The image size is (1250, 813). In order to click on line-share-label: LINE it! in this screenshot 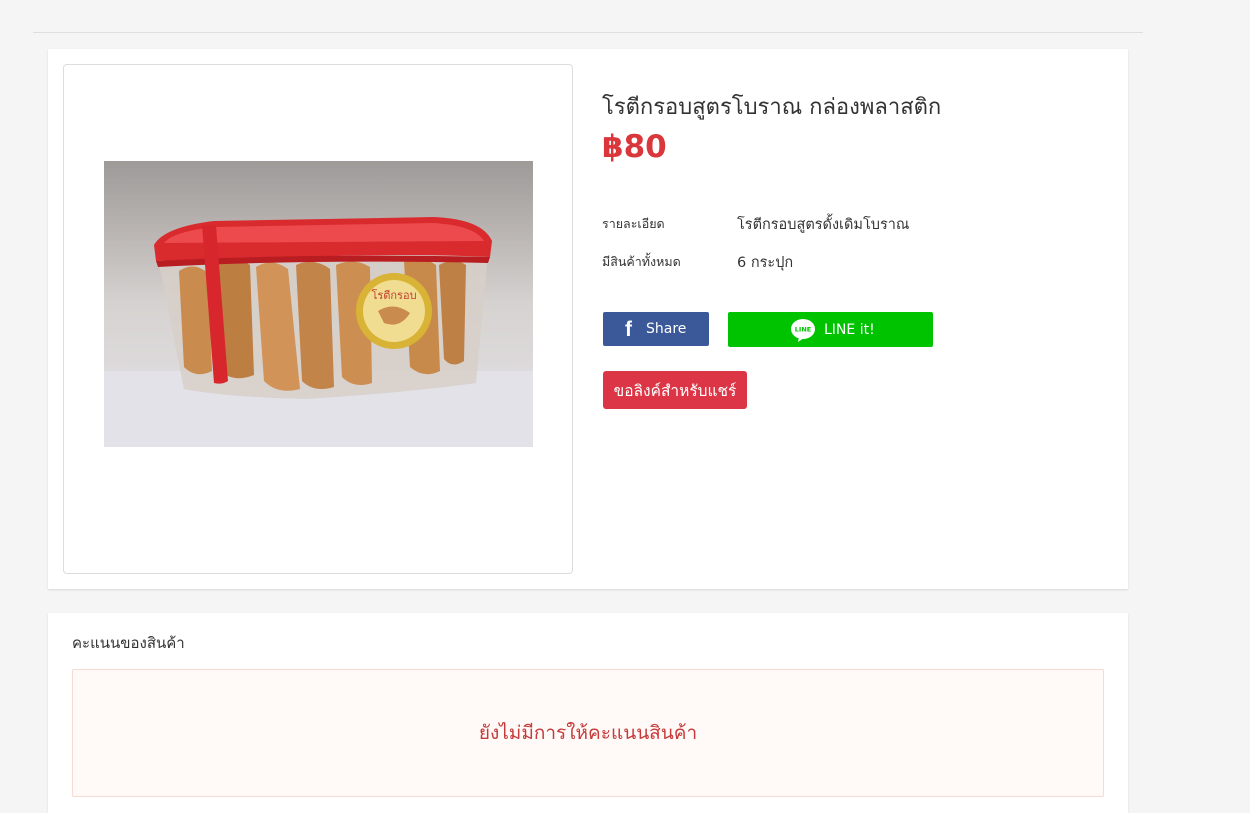, I will do `click(849, 329)`.